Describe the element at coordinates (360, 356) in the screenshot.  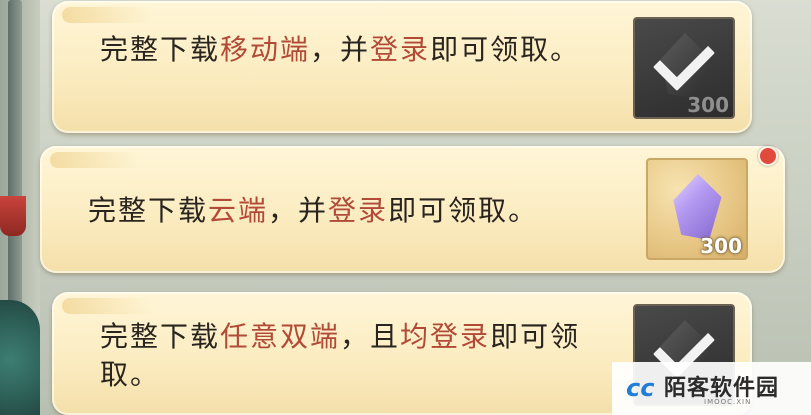
I see `task-description: 完整下载任意双端，且均登录即可领取。` at that location.